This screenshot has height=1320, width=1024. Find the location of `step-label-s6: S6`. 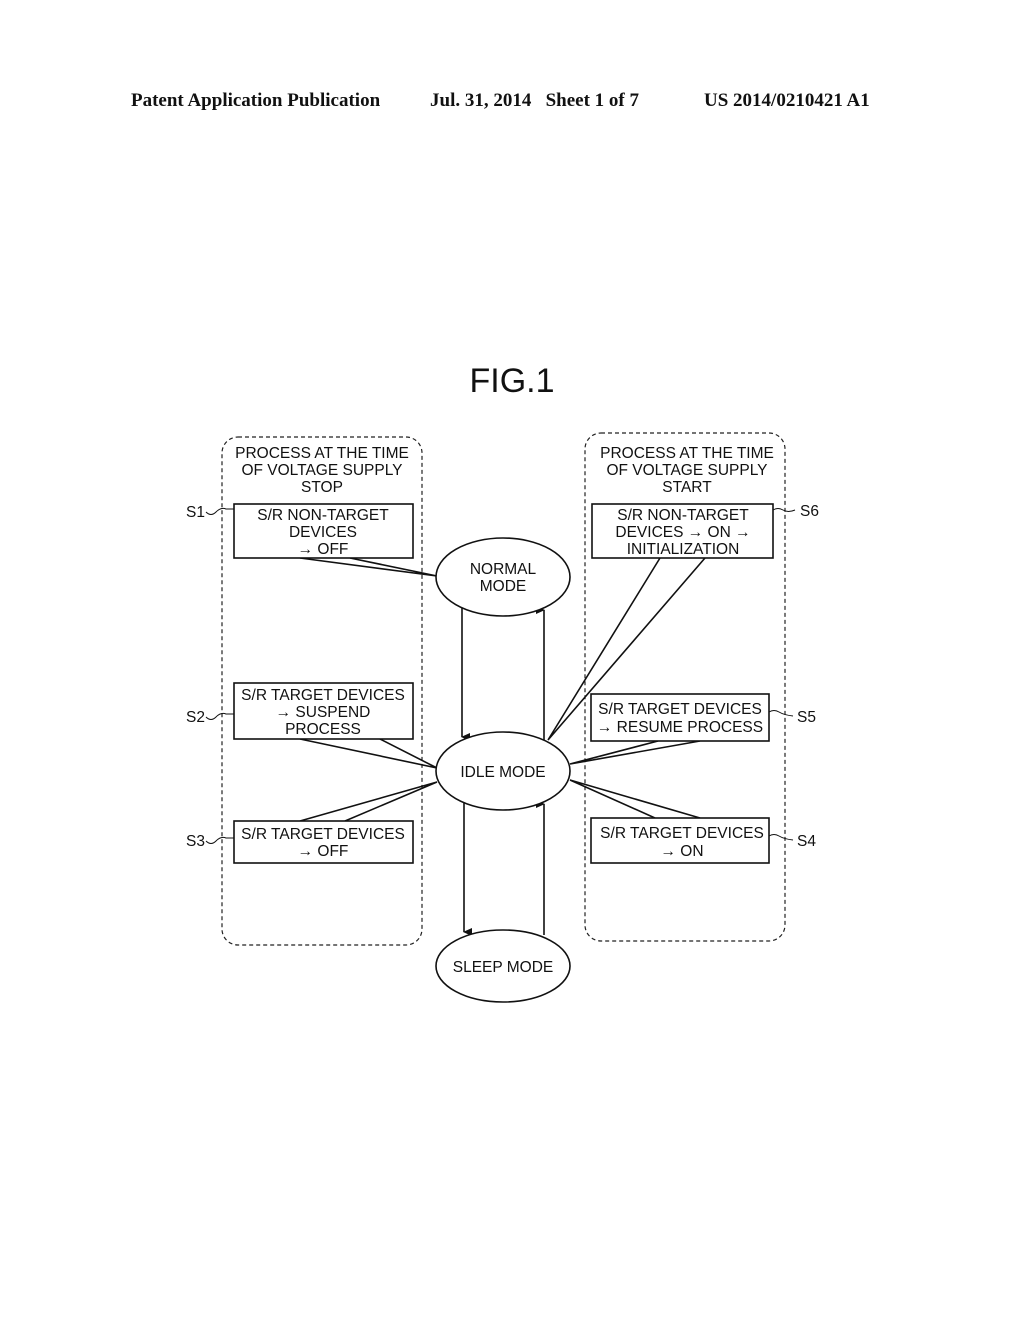

step-label-s6: S6 is located at coordinates (809, 511).